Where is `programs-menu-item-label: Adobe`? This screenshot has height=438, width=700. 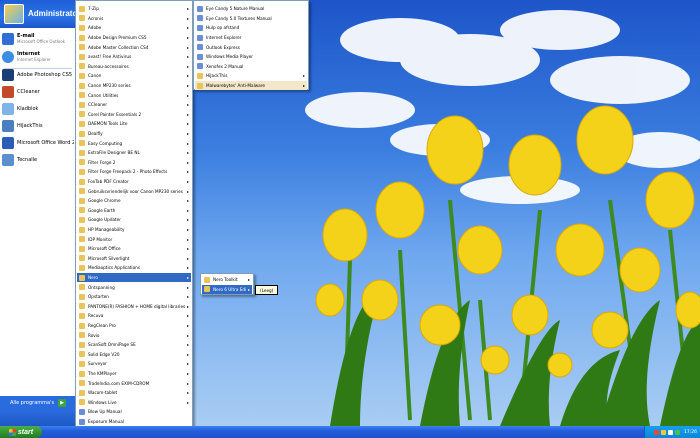 programs-menu-item-label: Adobe is located at coordinates (95, 28).